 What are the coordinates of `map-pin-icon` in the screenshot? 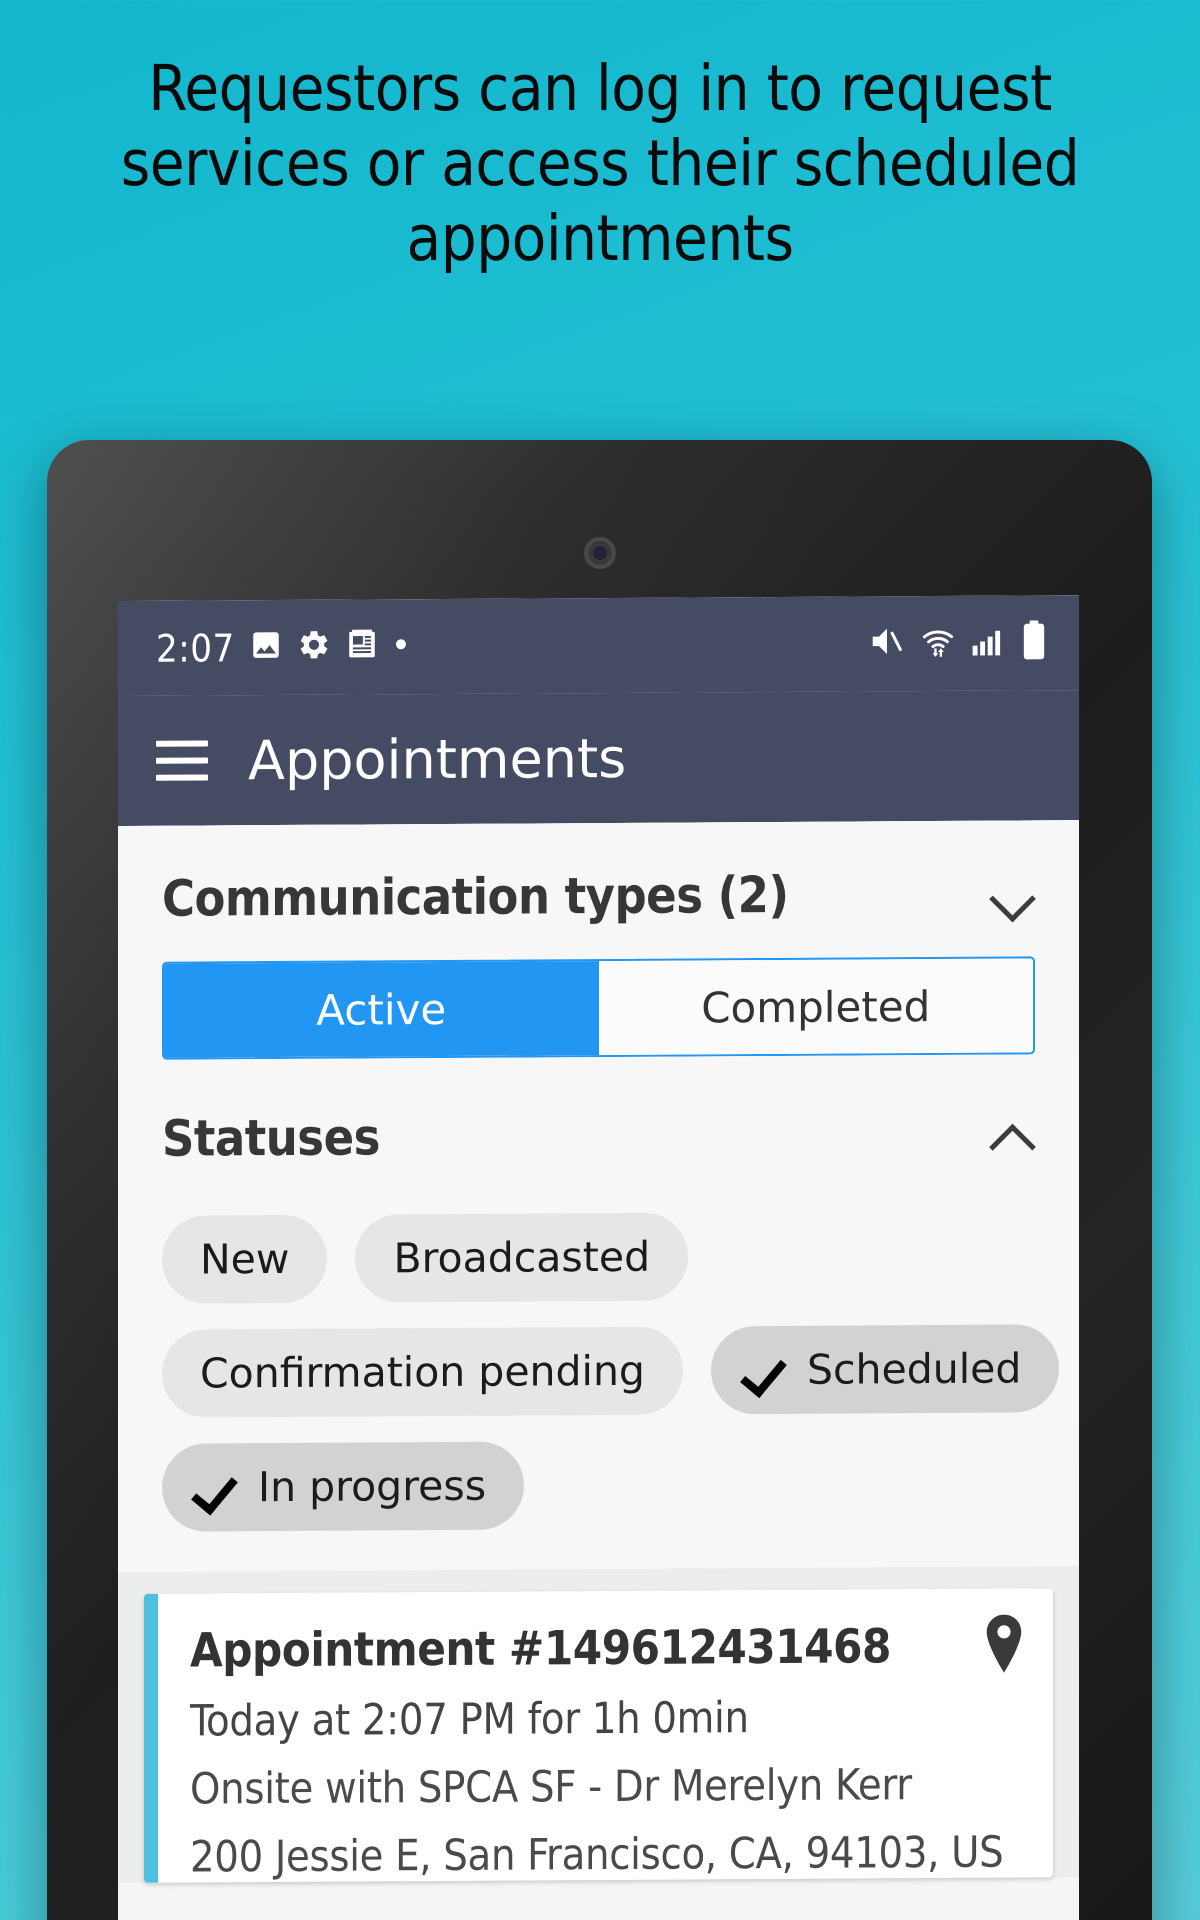 It's located at (1004, 1644).